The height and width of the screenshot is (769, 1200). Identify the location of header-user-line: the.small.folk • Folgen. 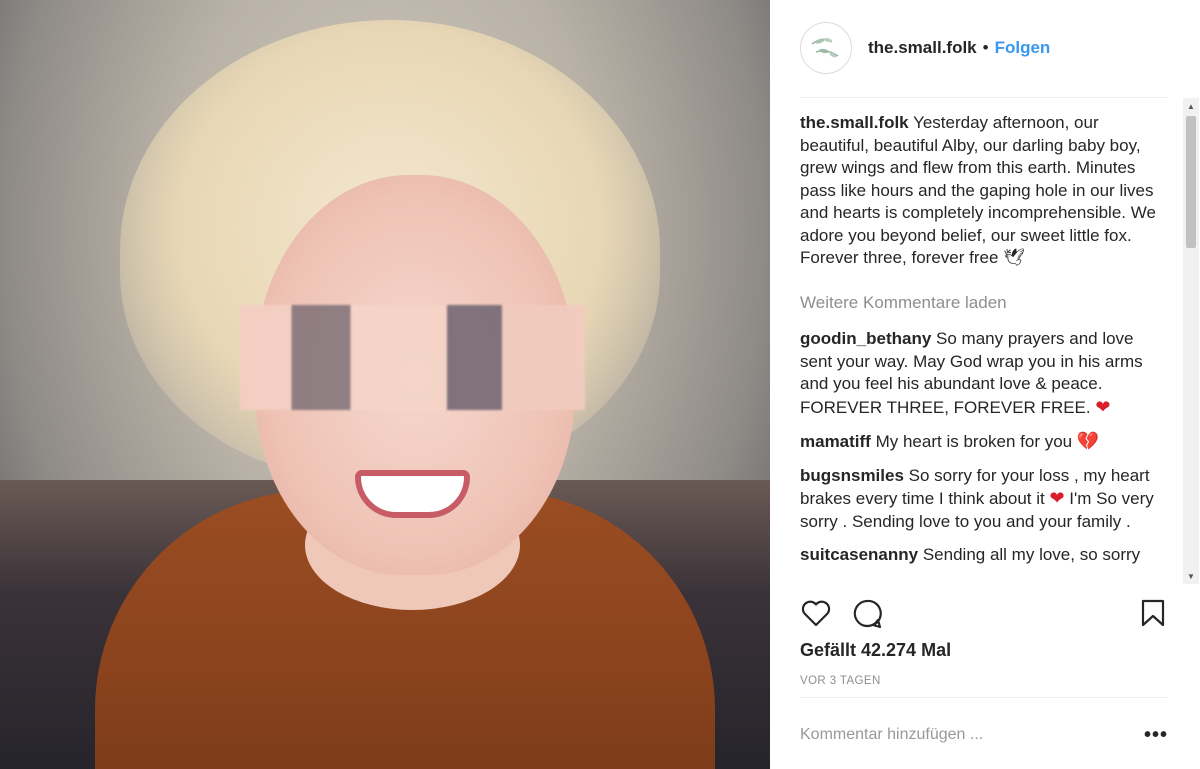
(959, 48).